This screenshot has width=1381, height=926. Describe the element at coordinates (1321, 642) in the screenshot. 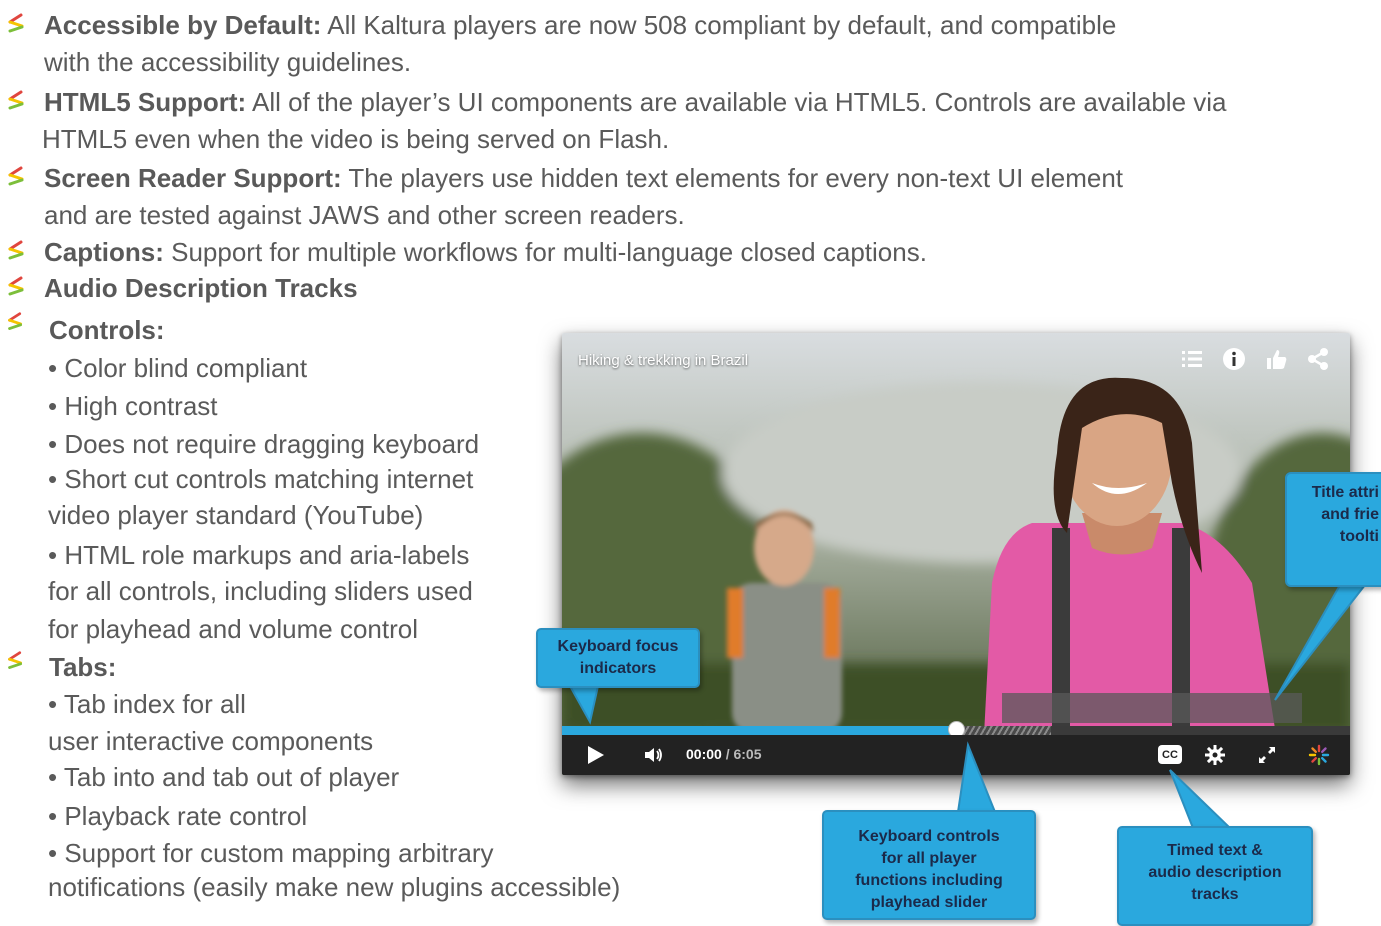

I see `tooltip-callout-tail` at that location.